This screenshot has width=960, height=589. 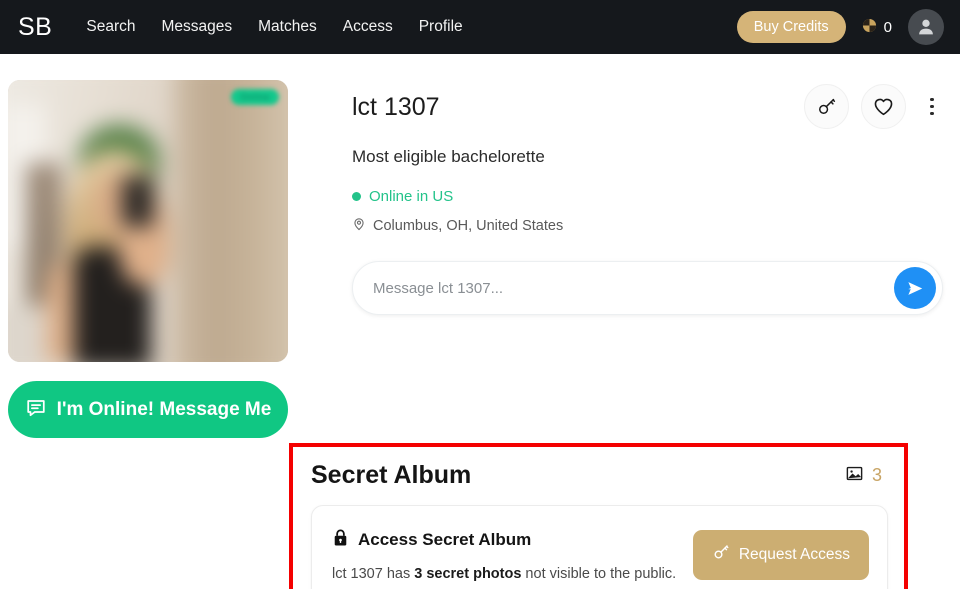 What do you see at coordinates (368, 27) in the screenshot?
I see `nav-item-access: Access` at bounding box center [368, 27].